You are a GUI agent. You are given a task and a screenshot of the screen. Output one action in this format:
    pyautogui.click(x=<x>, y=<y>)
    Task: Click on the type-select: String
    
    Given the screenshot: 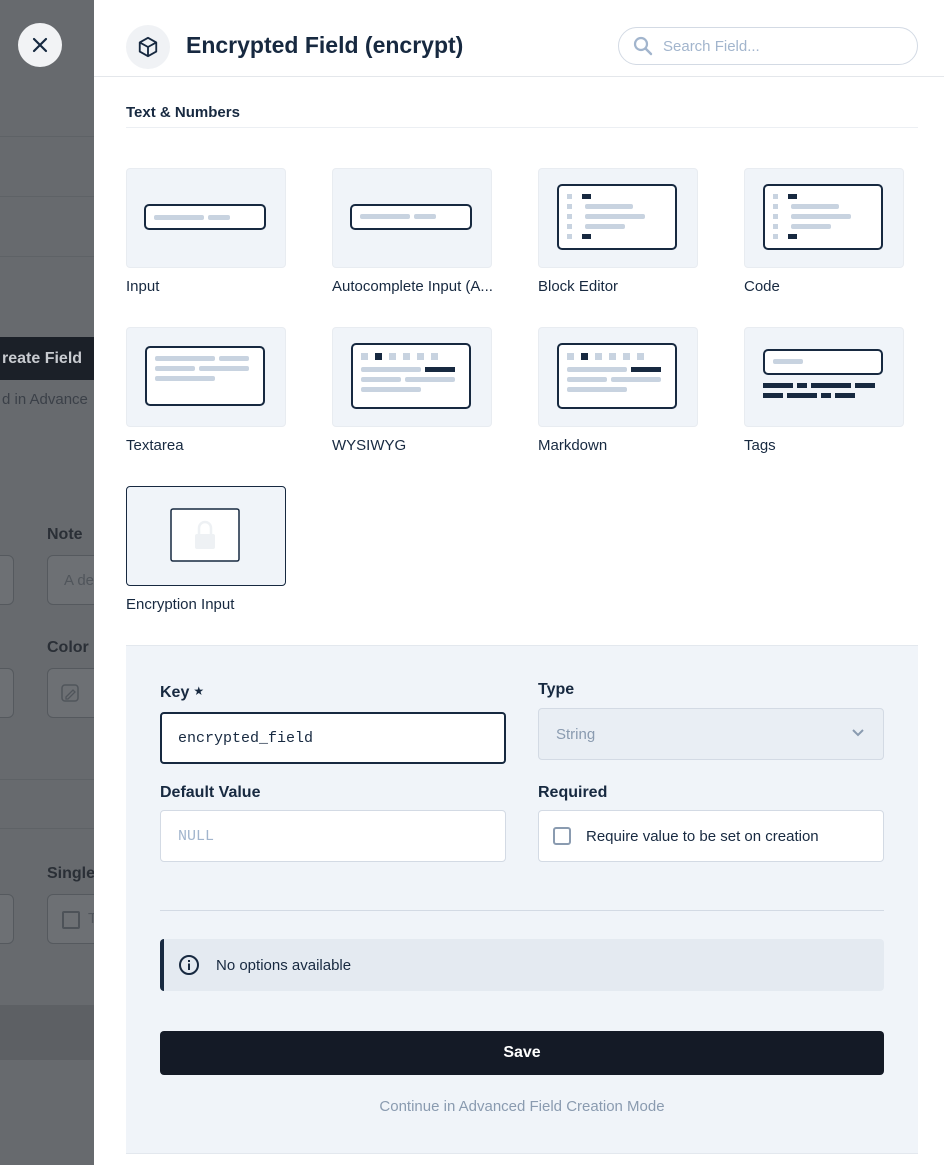 What is the action you would take?
    pyautogui.click(x=711, y=734)
    